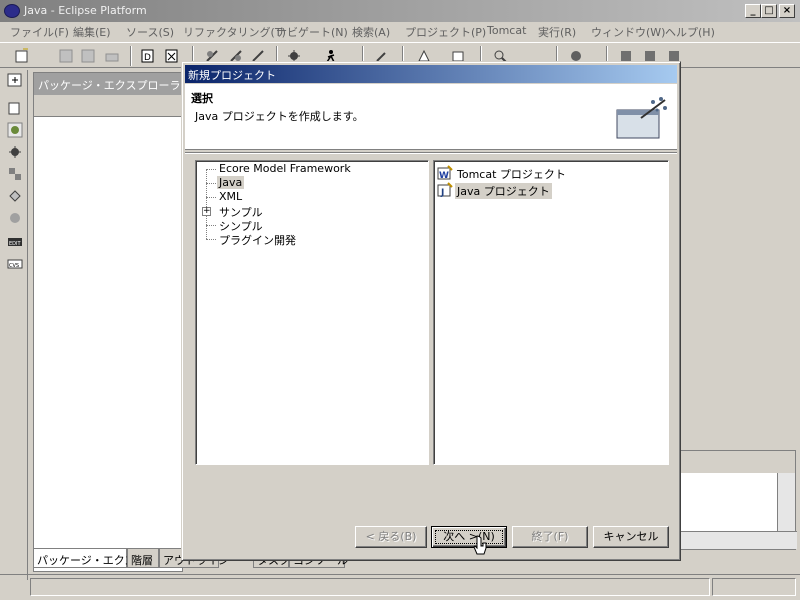  What do you see at coordinates (108, 84) in the screenshot?
I see `package-explorer-title: パッケージ・エクスプローラー` at bounding box center [108, 84].